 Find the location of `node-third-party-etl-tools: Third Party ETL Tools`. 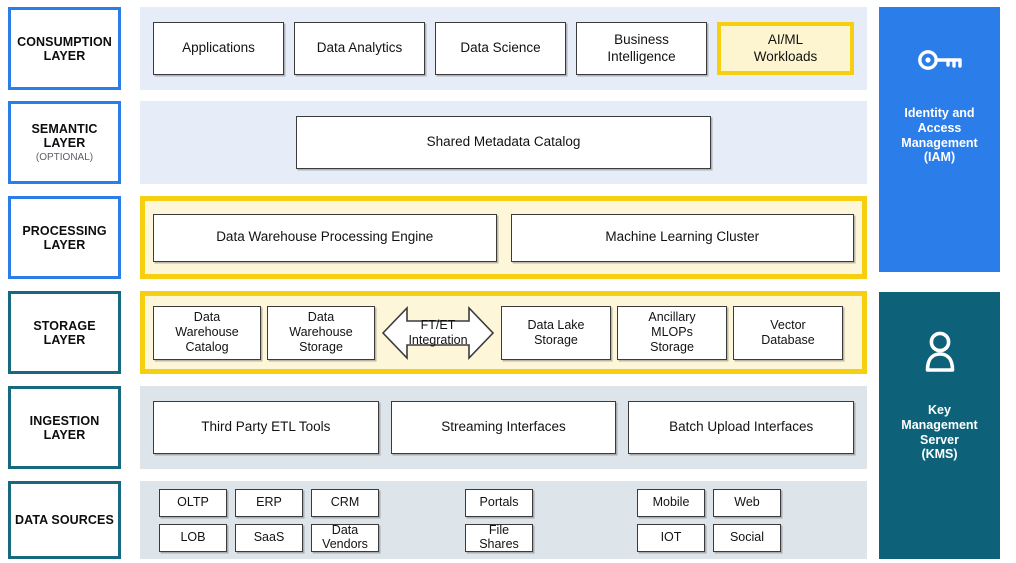

node-third-party-etl-tools: Third Party ETL Tools is located at coordinates (266, 427).